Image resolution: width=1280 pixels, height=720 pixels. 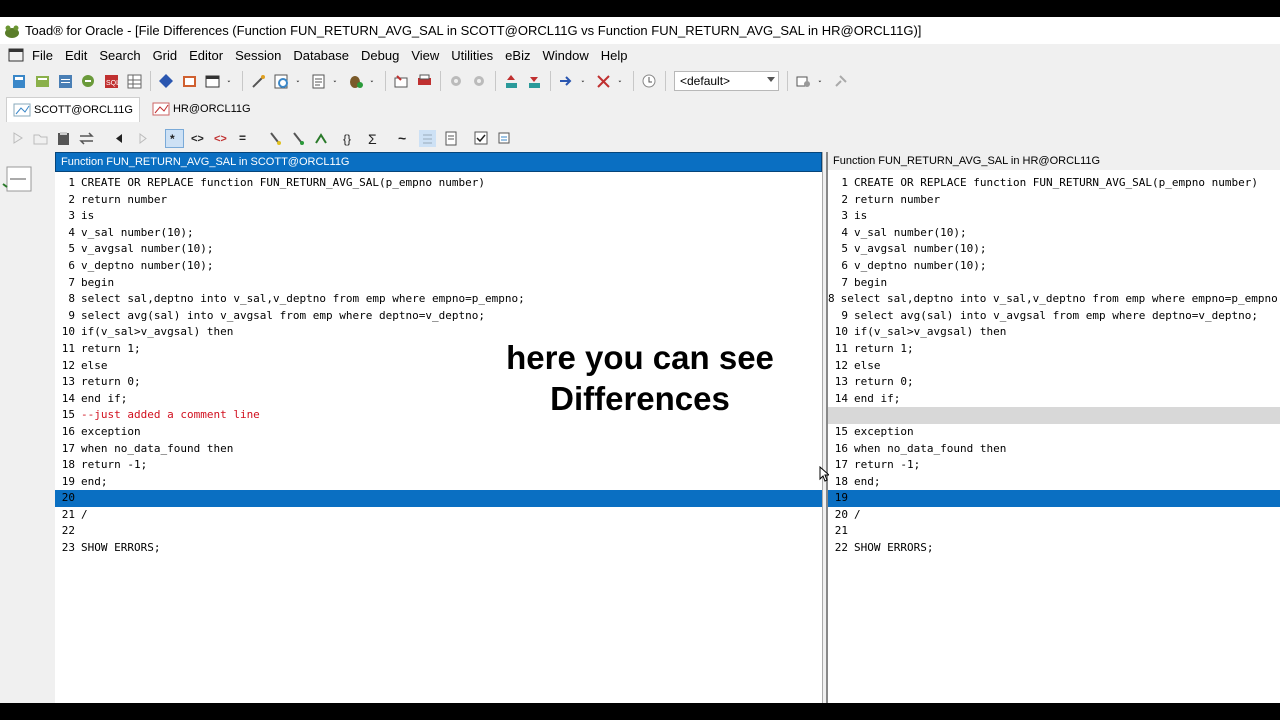 What do you see at coordinates (438, 449) in the screenshot?
I see `code-line: 17 when no_data_found then` at bounding box center [438, 449].